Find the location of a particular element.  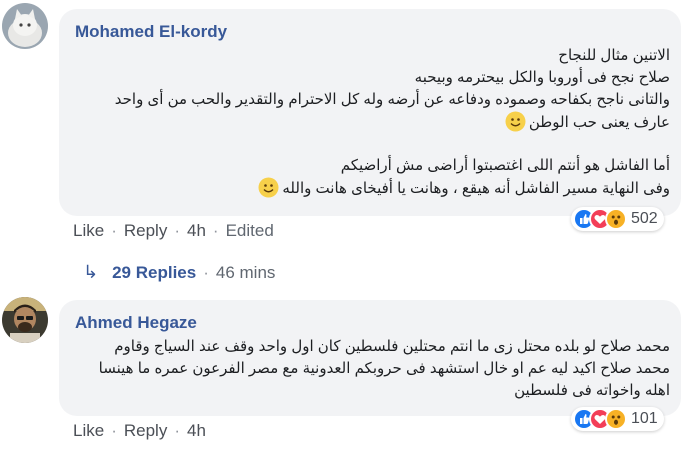

comment-line: الاتنين مثال للنجاح is located at coordinates (614, 55).